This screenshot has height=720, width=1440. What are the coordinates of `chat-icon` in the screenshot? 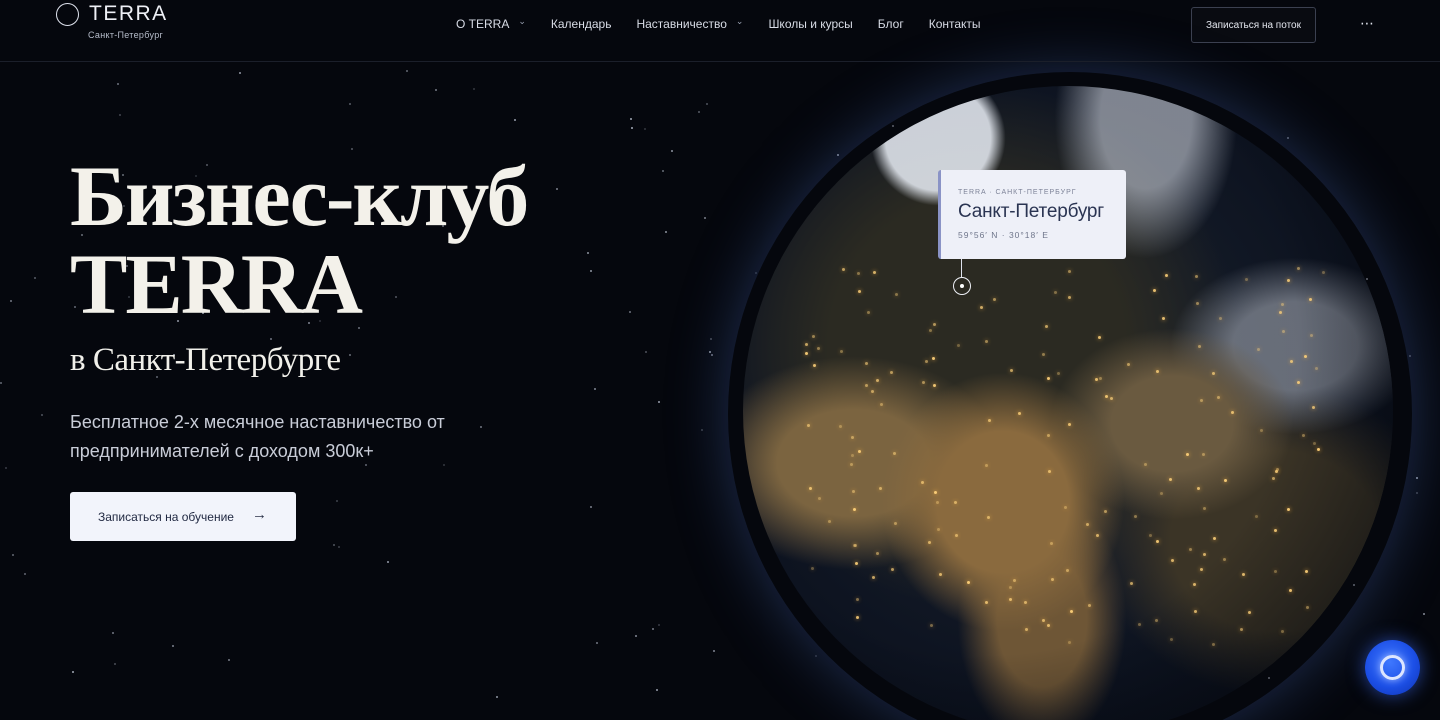 It's located at (1392, 667).